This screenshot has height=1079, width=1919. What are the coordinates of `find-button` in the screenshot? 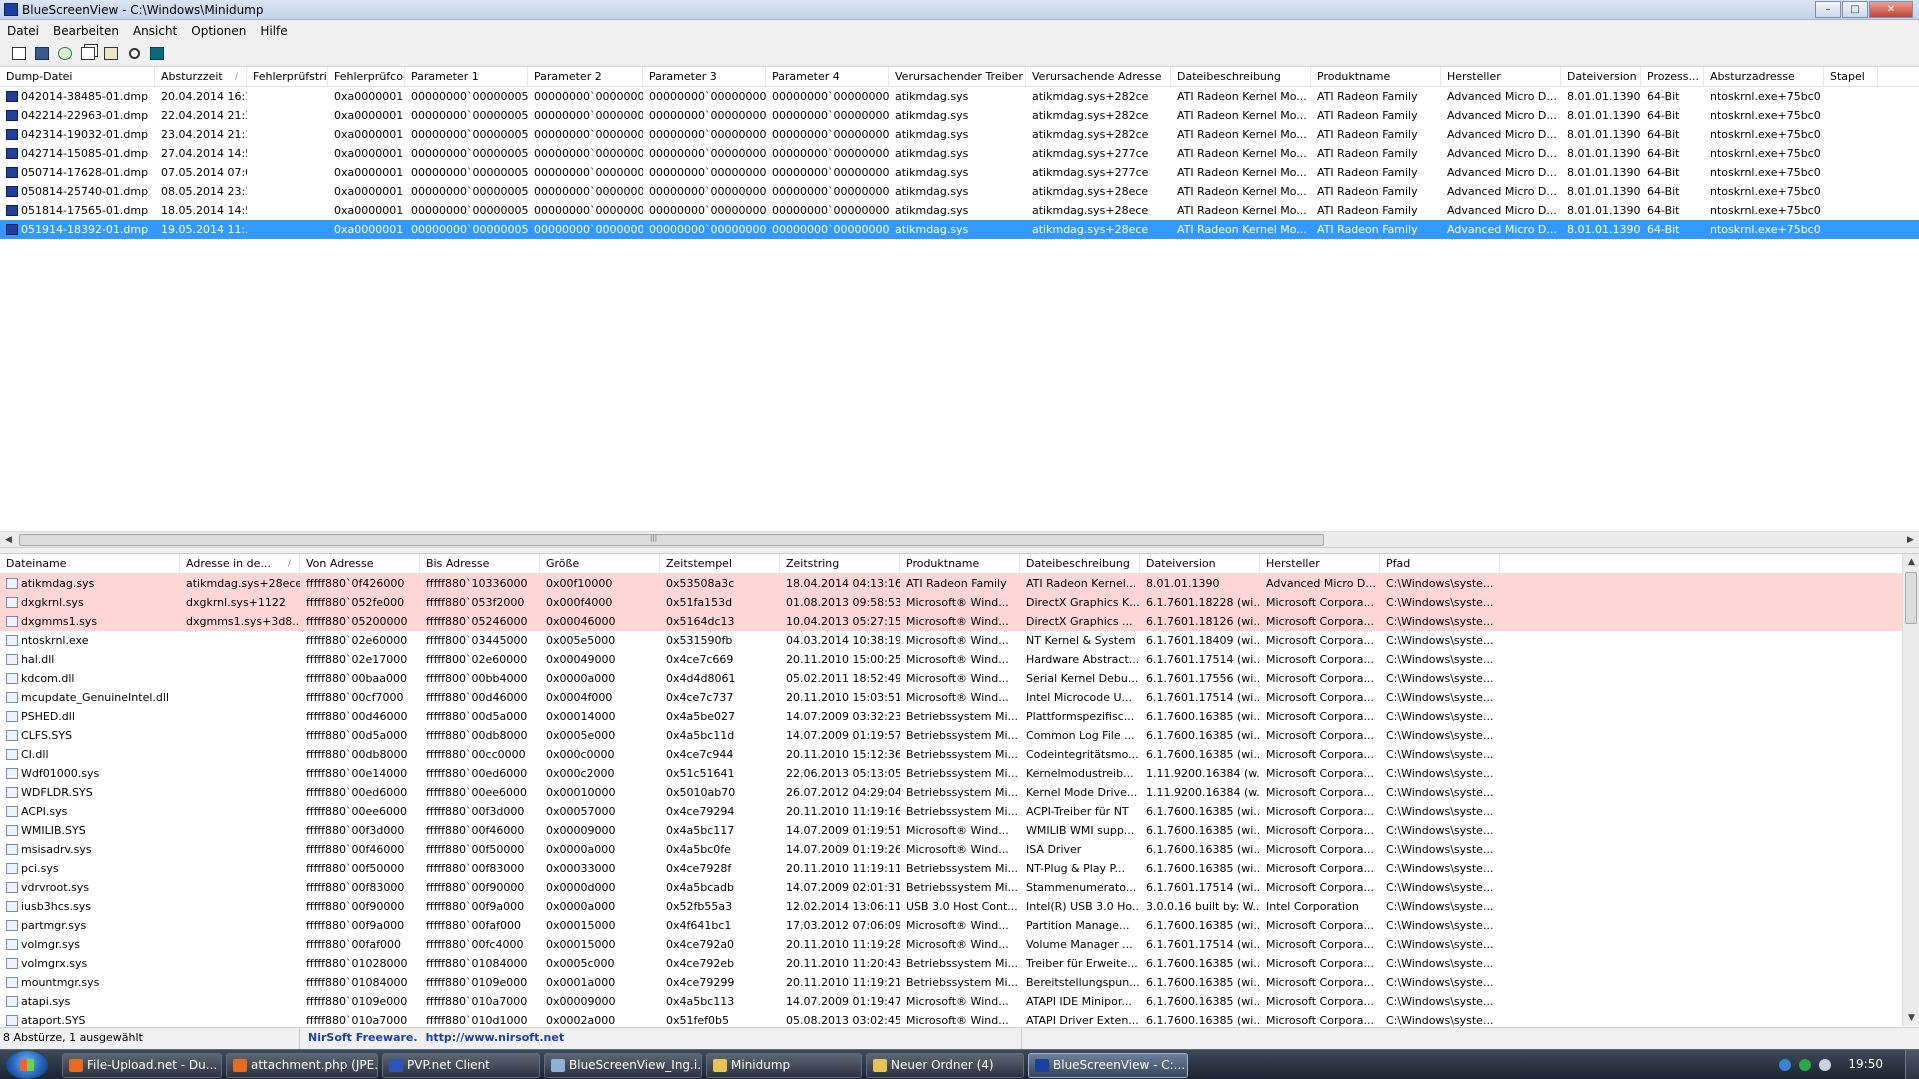 It's located at (134, 54).